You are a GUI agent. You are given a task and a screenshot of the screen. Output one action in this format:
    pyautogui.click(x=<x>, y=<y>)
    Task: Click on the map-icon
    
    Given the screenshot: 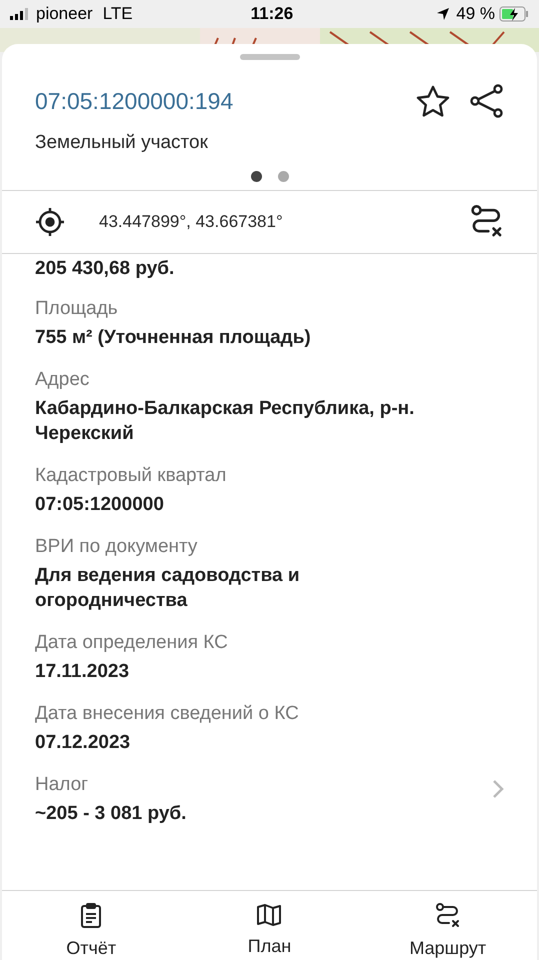 What is the action you would take?
    pyautogui.click(x=269, y=915)
    